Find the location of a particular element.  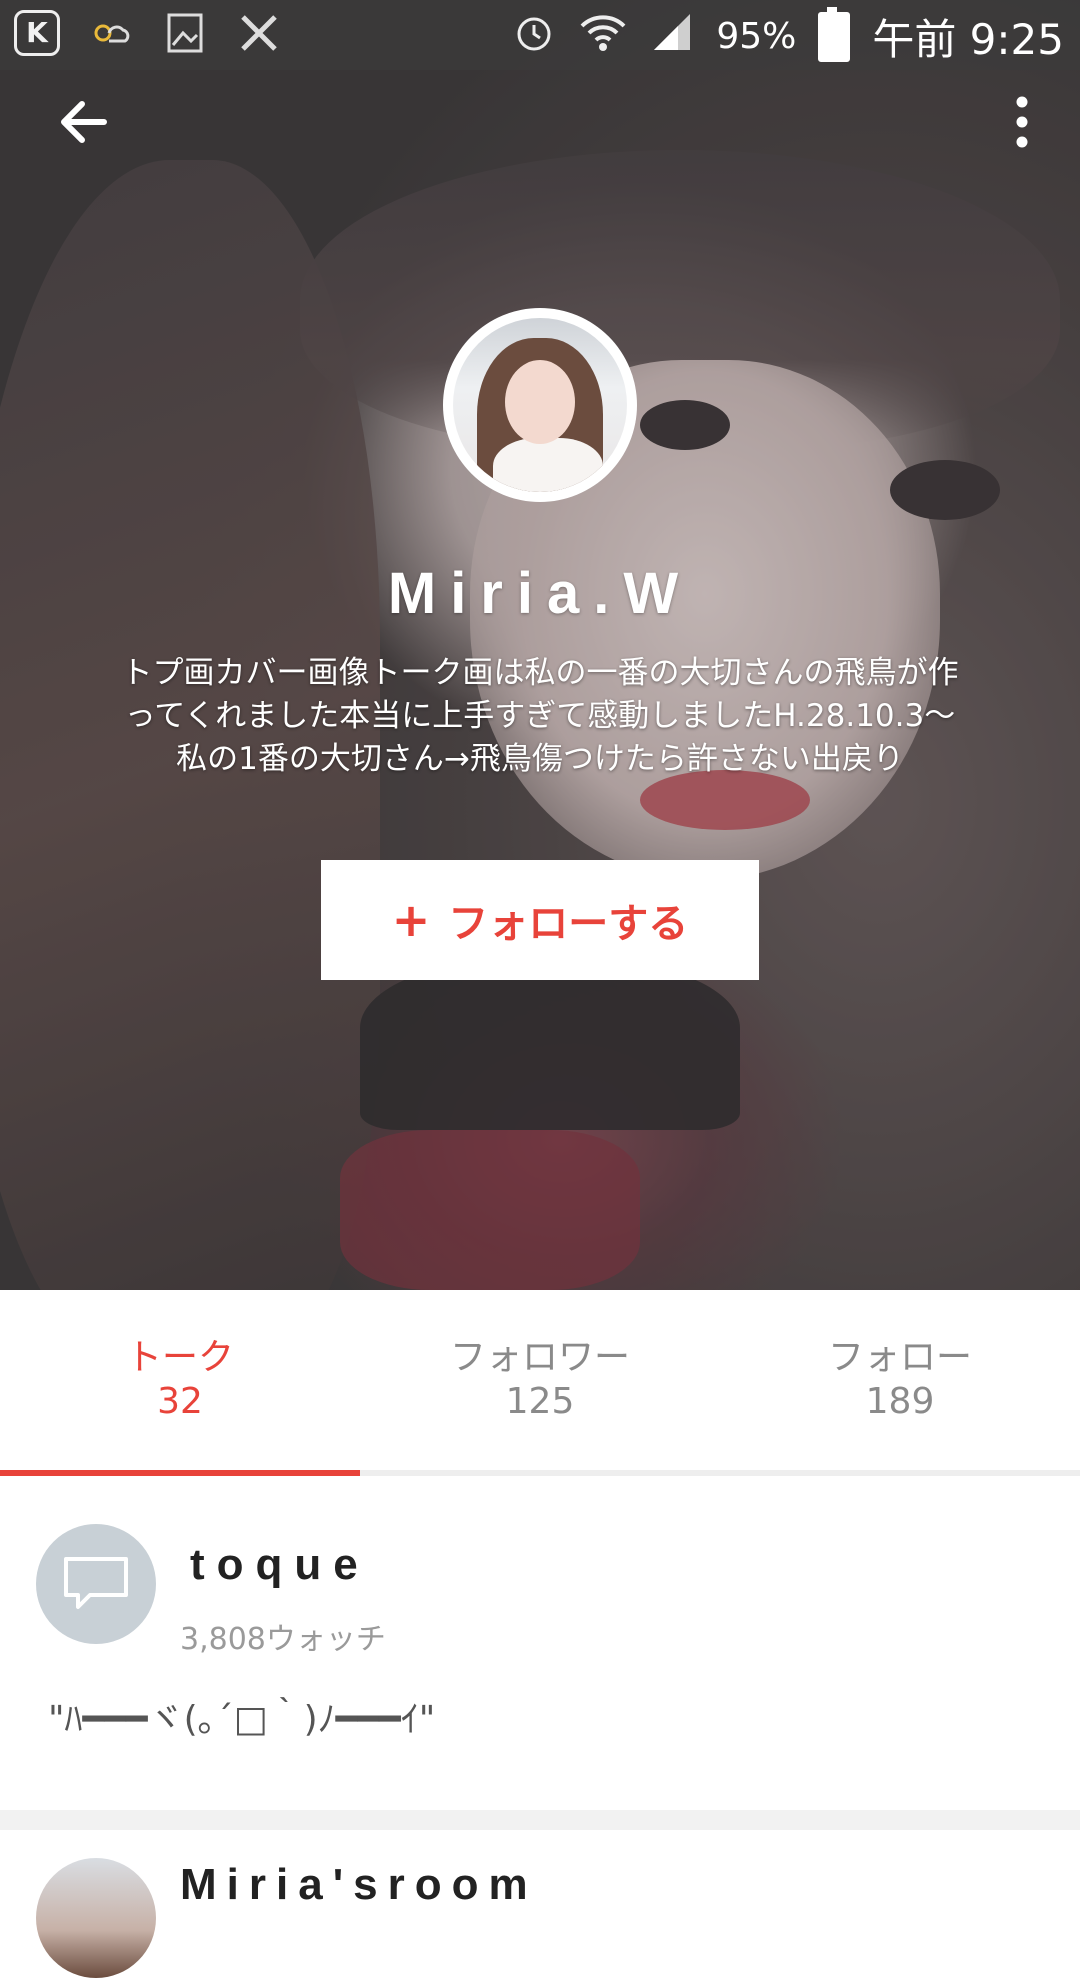

profile-tabs: トーク 32 フォロワー 125 フォロー 189 is located at coordinates (540, 1383).